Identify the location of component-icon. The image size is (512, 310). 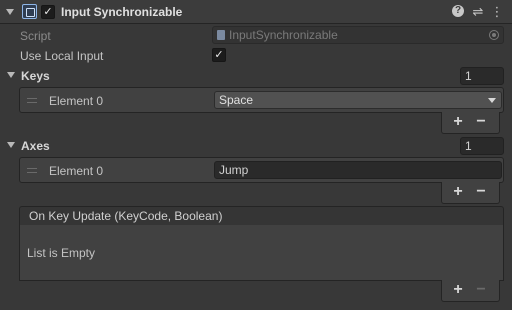
(29, 11).